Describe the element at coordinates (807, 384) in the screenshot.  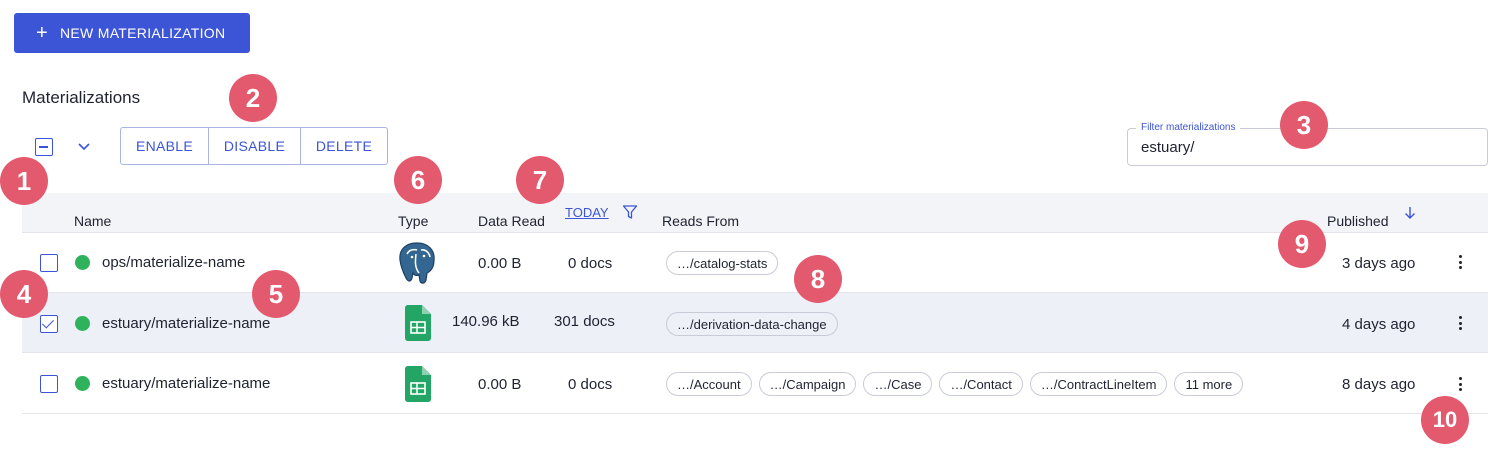
I see `reads-from-chip: …/Campaign` at that location.